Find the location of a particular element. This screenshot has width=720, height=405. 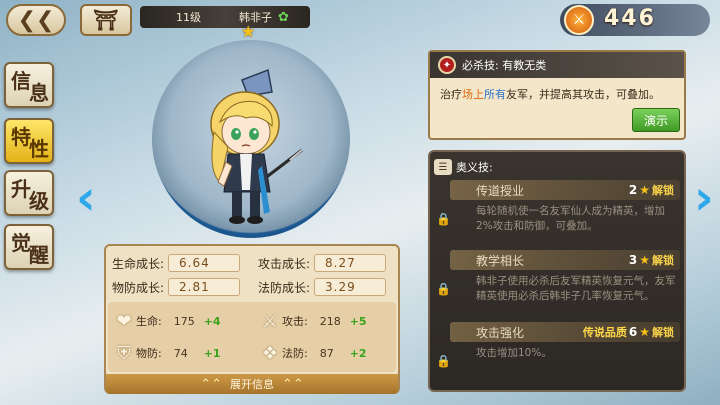

mystic-skill-title-bar: 传道授业 2 ★ 解锁 is located at coordinates (565, 190).